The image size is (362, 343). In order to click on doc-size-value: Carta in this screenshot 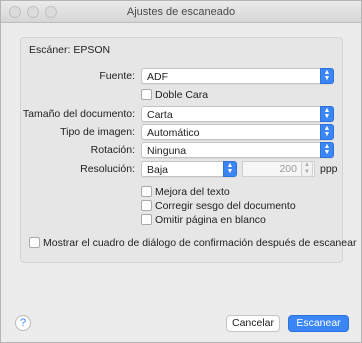, I will do `click(160, 114)`.